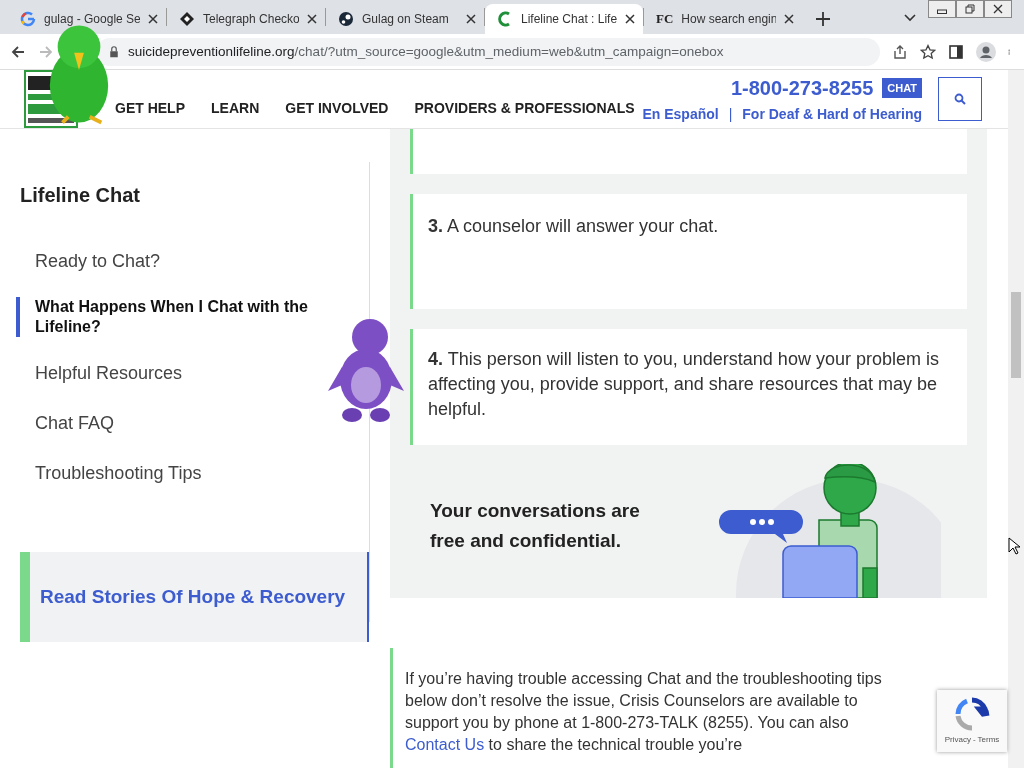 The height and width of the screenshot is (768, 1024). I want to click on sidebar-link: What Happens When I Chat with the Lifeline?, so click(166, 317).